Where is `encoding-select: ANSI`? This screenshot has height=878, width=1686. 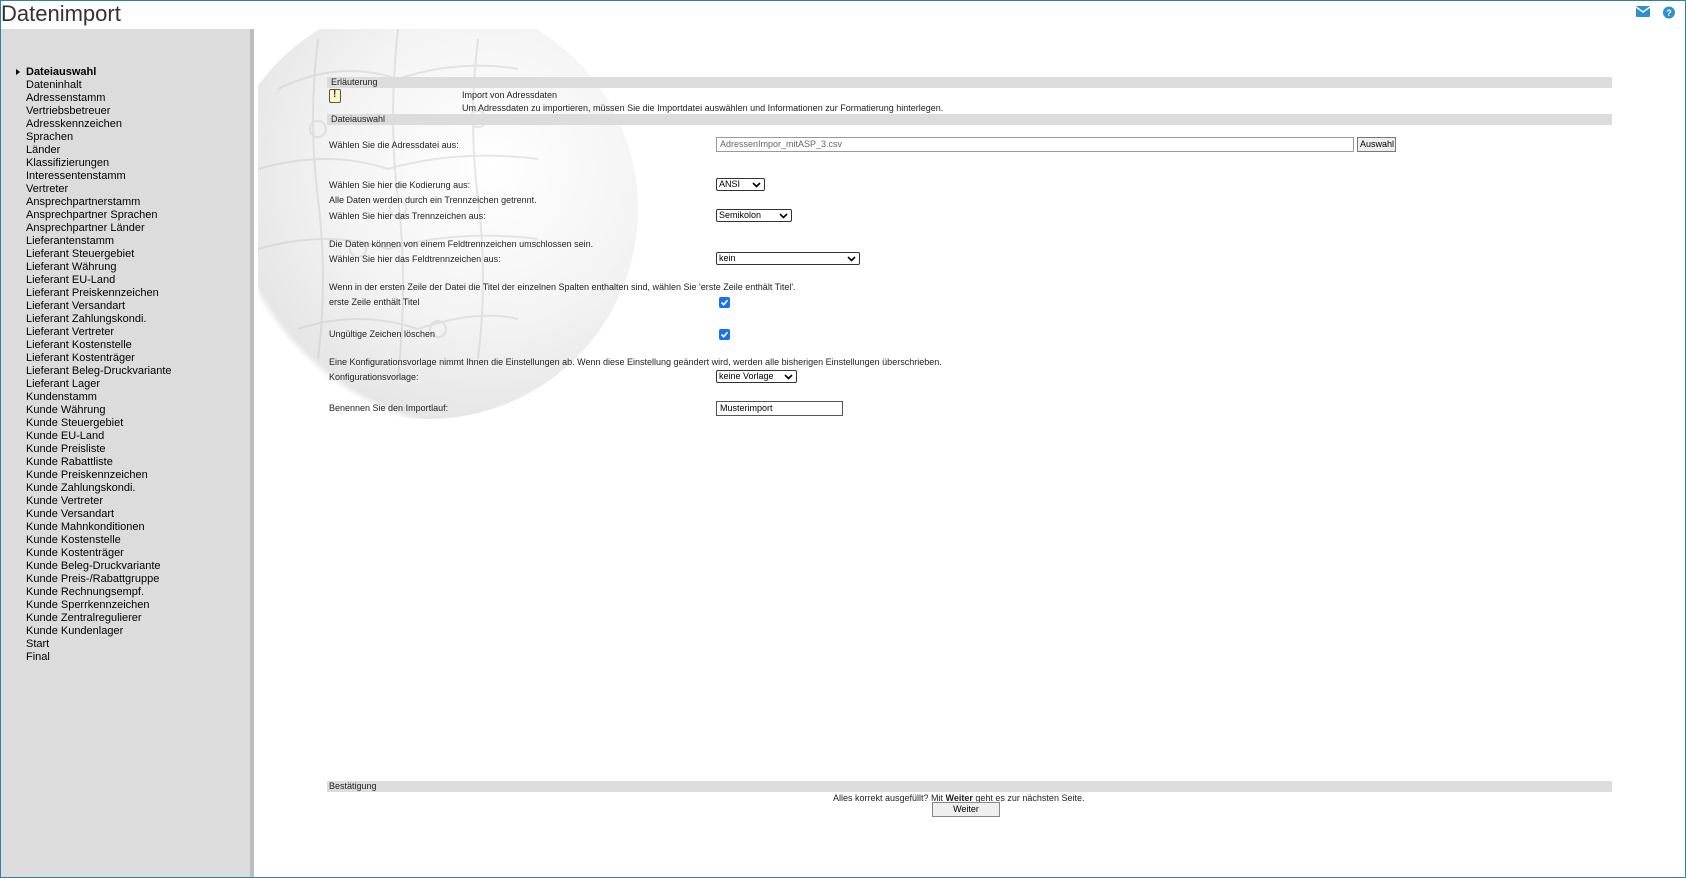
encoding-select: ANSI is located at coordinates (740, 184).